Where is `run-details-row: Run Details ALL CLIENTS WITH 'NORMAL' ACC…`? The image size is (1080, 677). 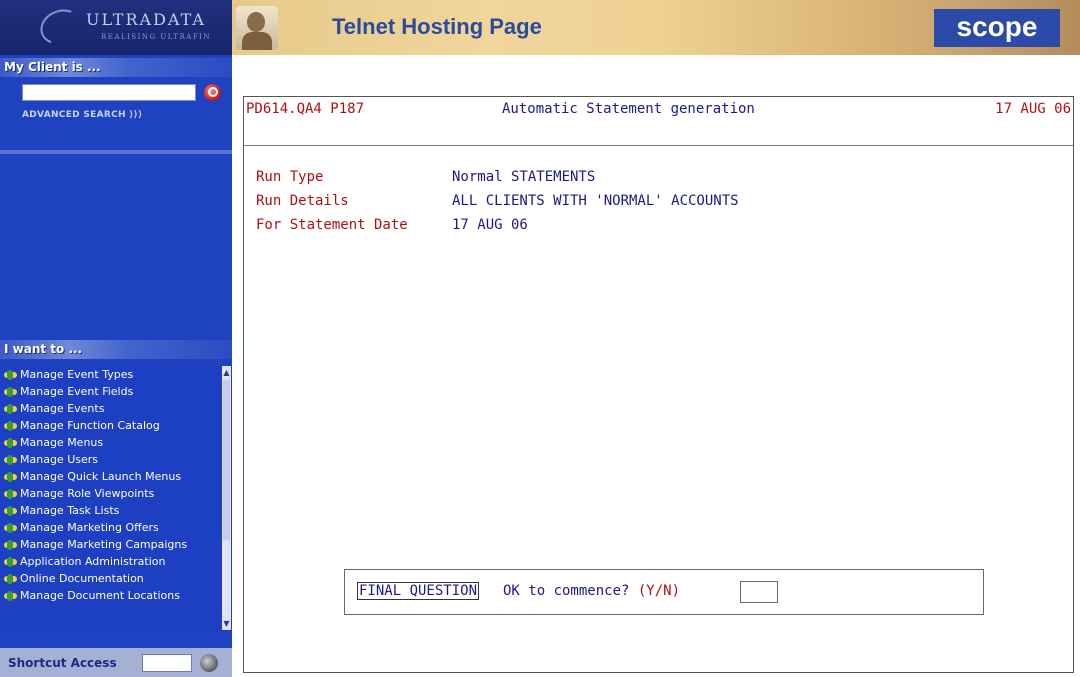
run-details-row: Run Details ALL CLIENTS WITH 'NORMAL' ACC… is located at coordinates (497, 201).